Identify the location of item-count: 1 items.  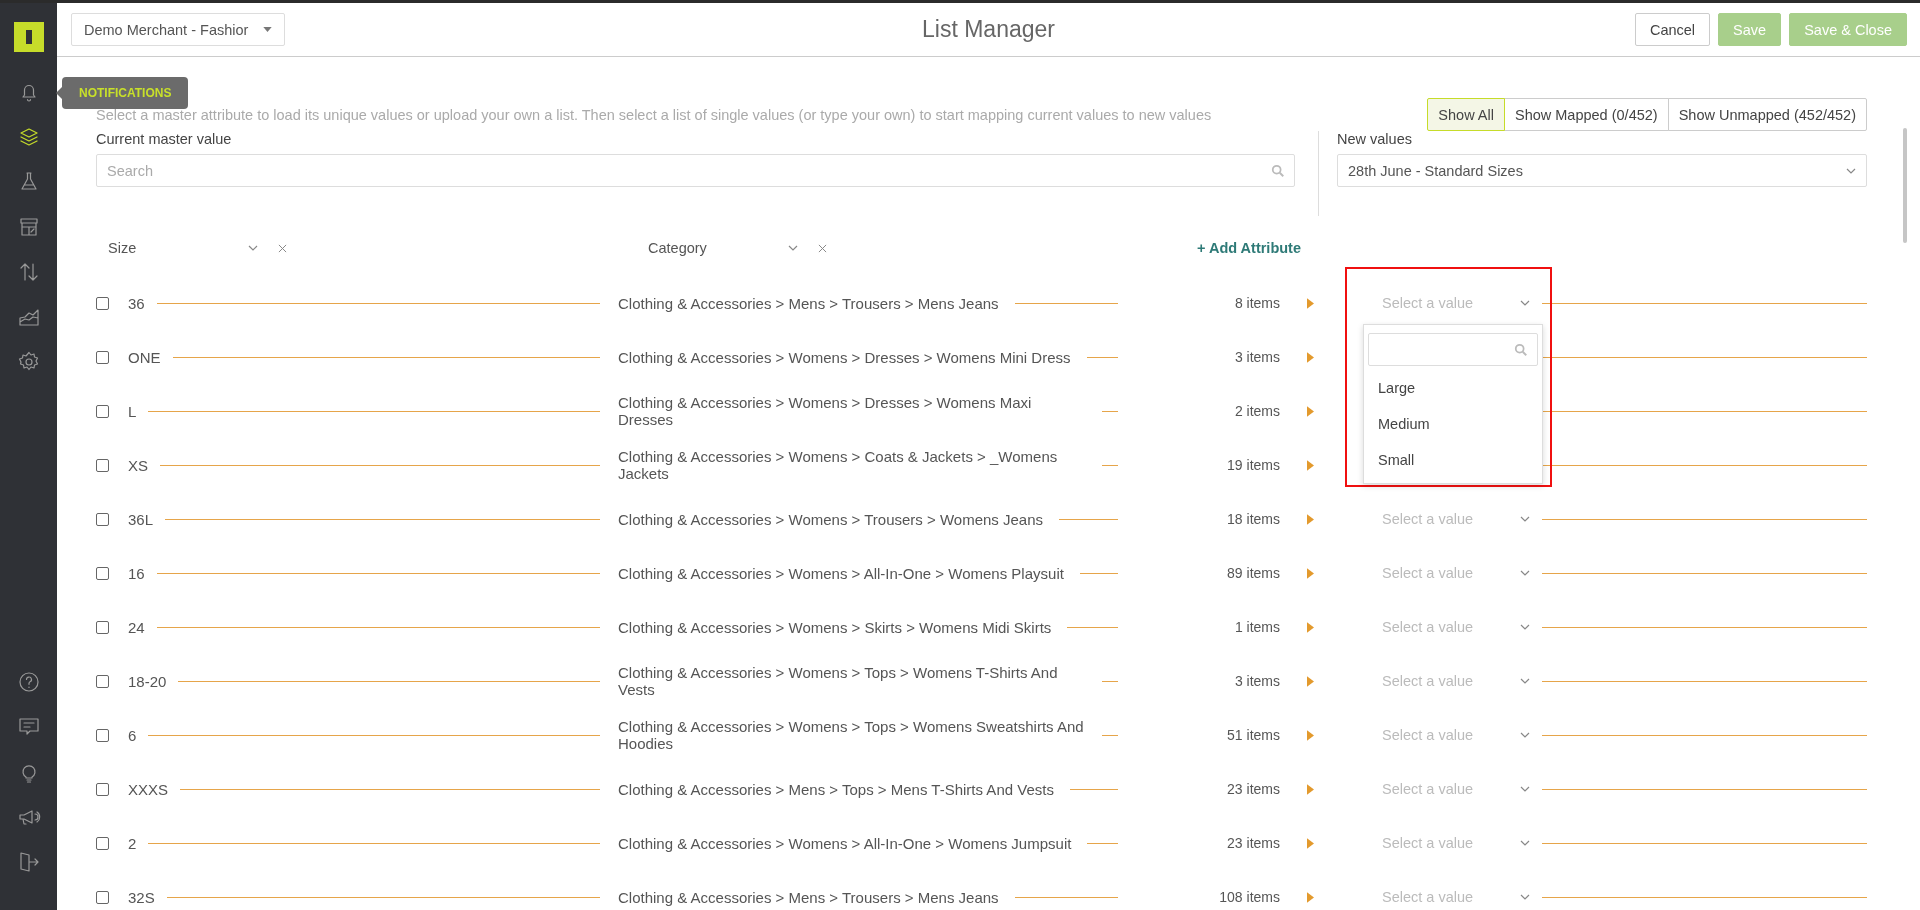
(1256, 627).